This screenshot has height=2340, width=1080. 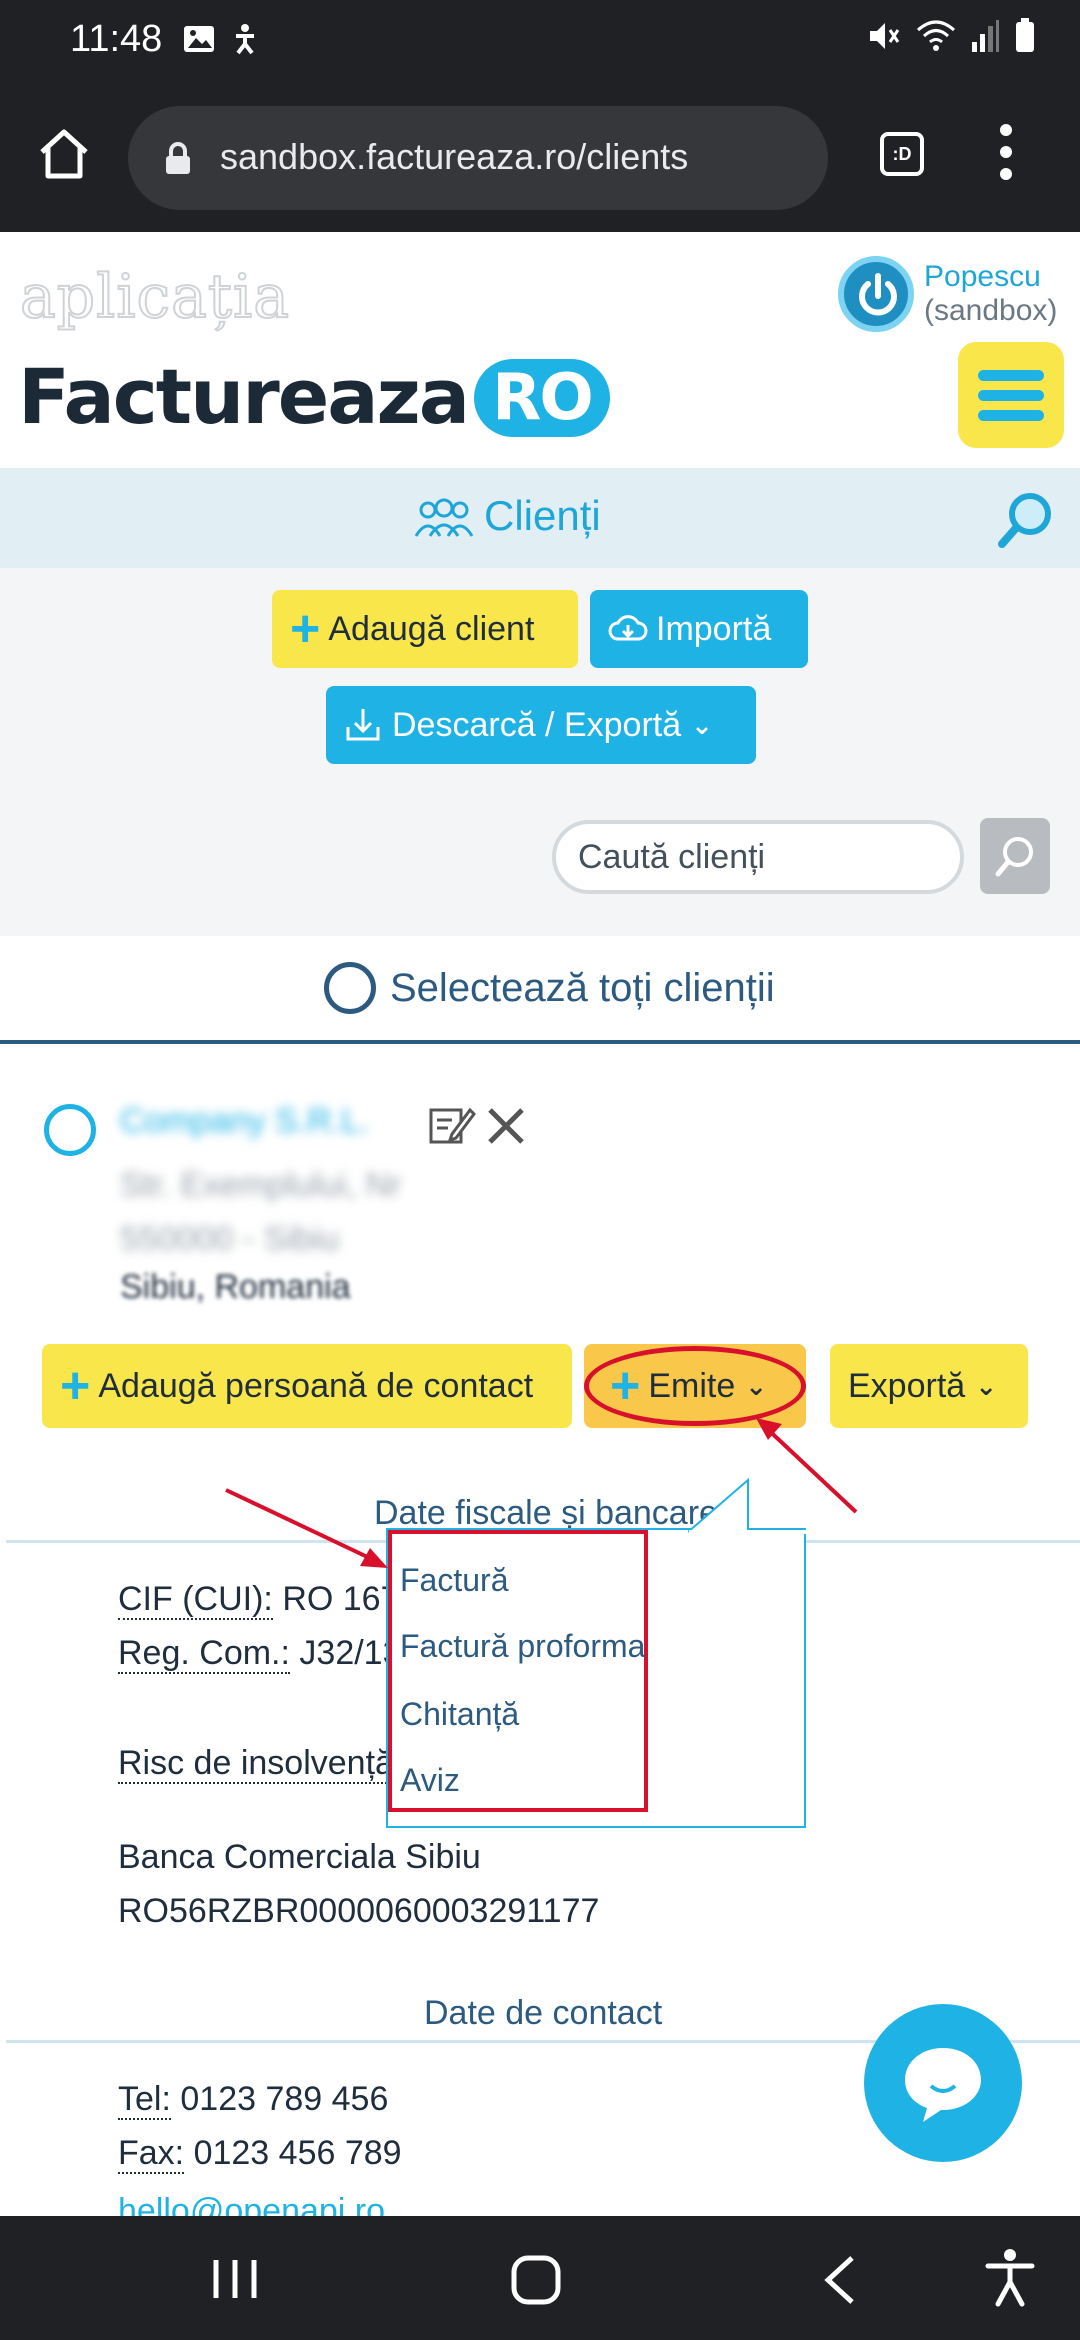 What do you see at coordinates (350, 988) in the screenshot?
I see `select-all-radio` at bounding box center [350, 988].